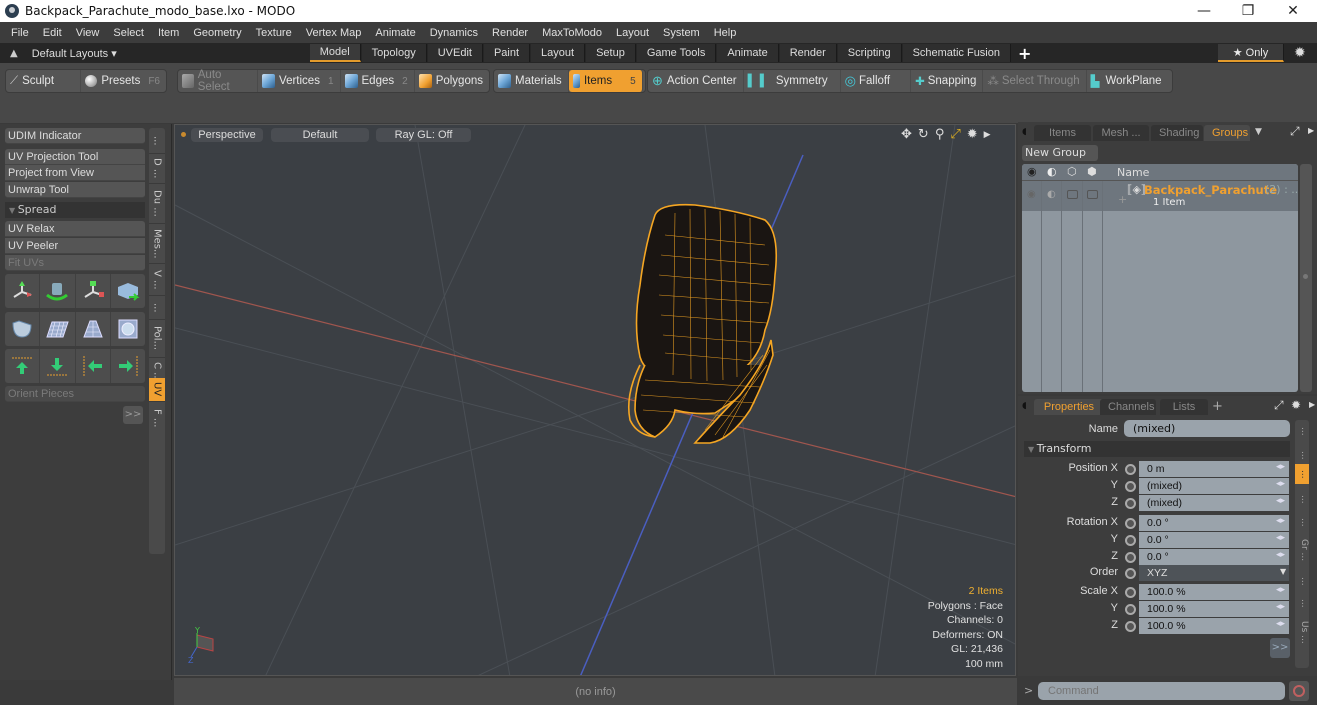  Describe the element at coordinates (1052, 171) in the screenshot. I see `render-column-icon: ◐` at that location.